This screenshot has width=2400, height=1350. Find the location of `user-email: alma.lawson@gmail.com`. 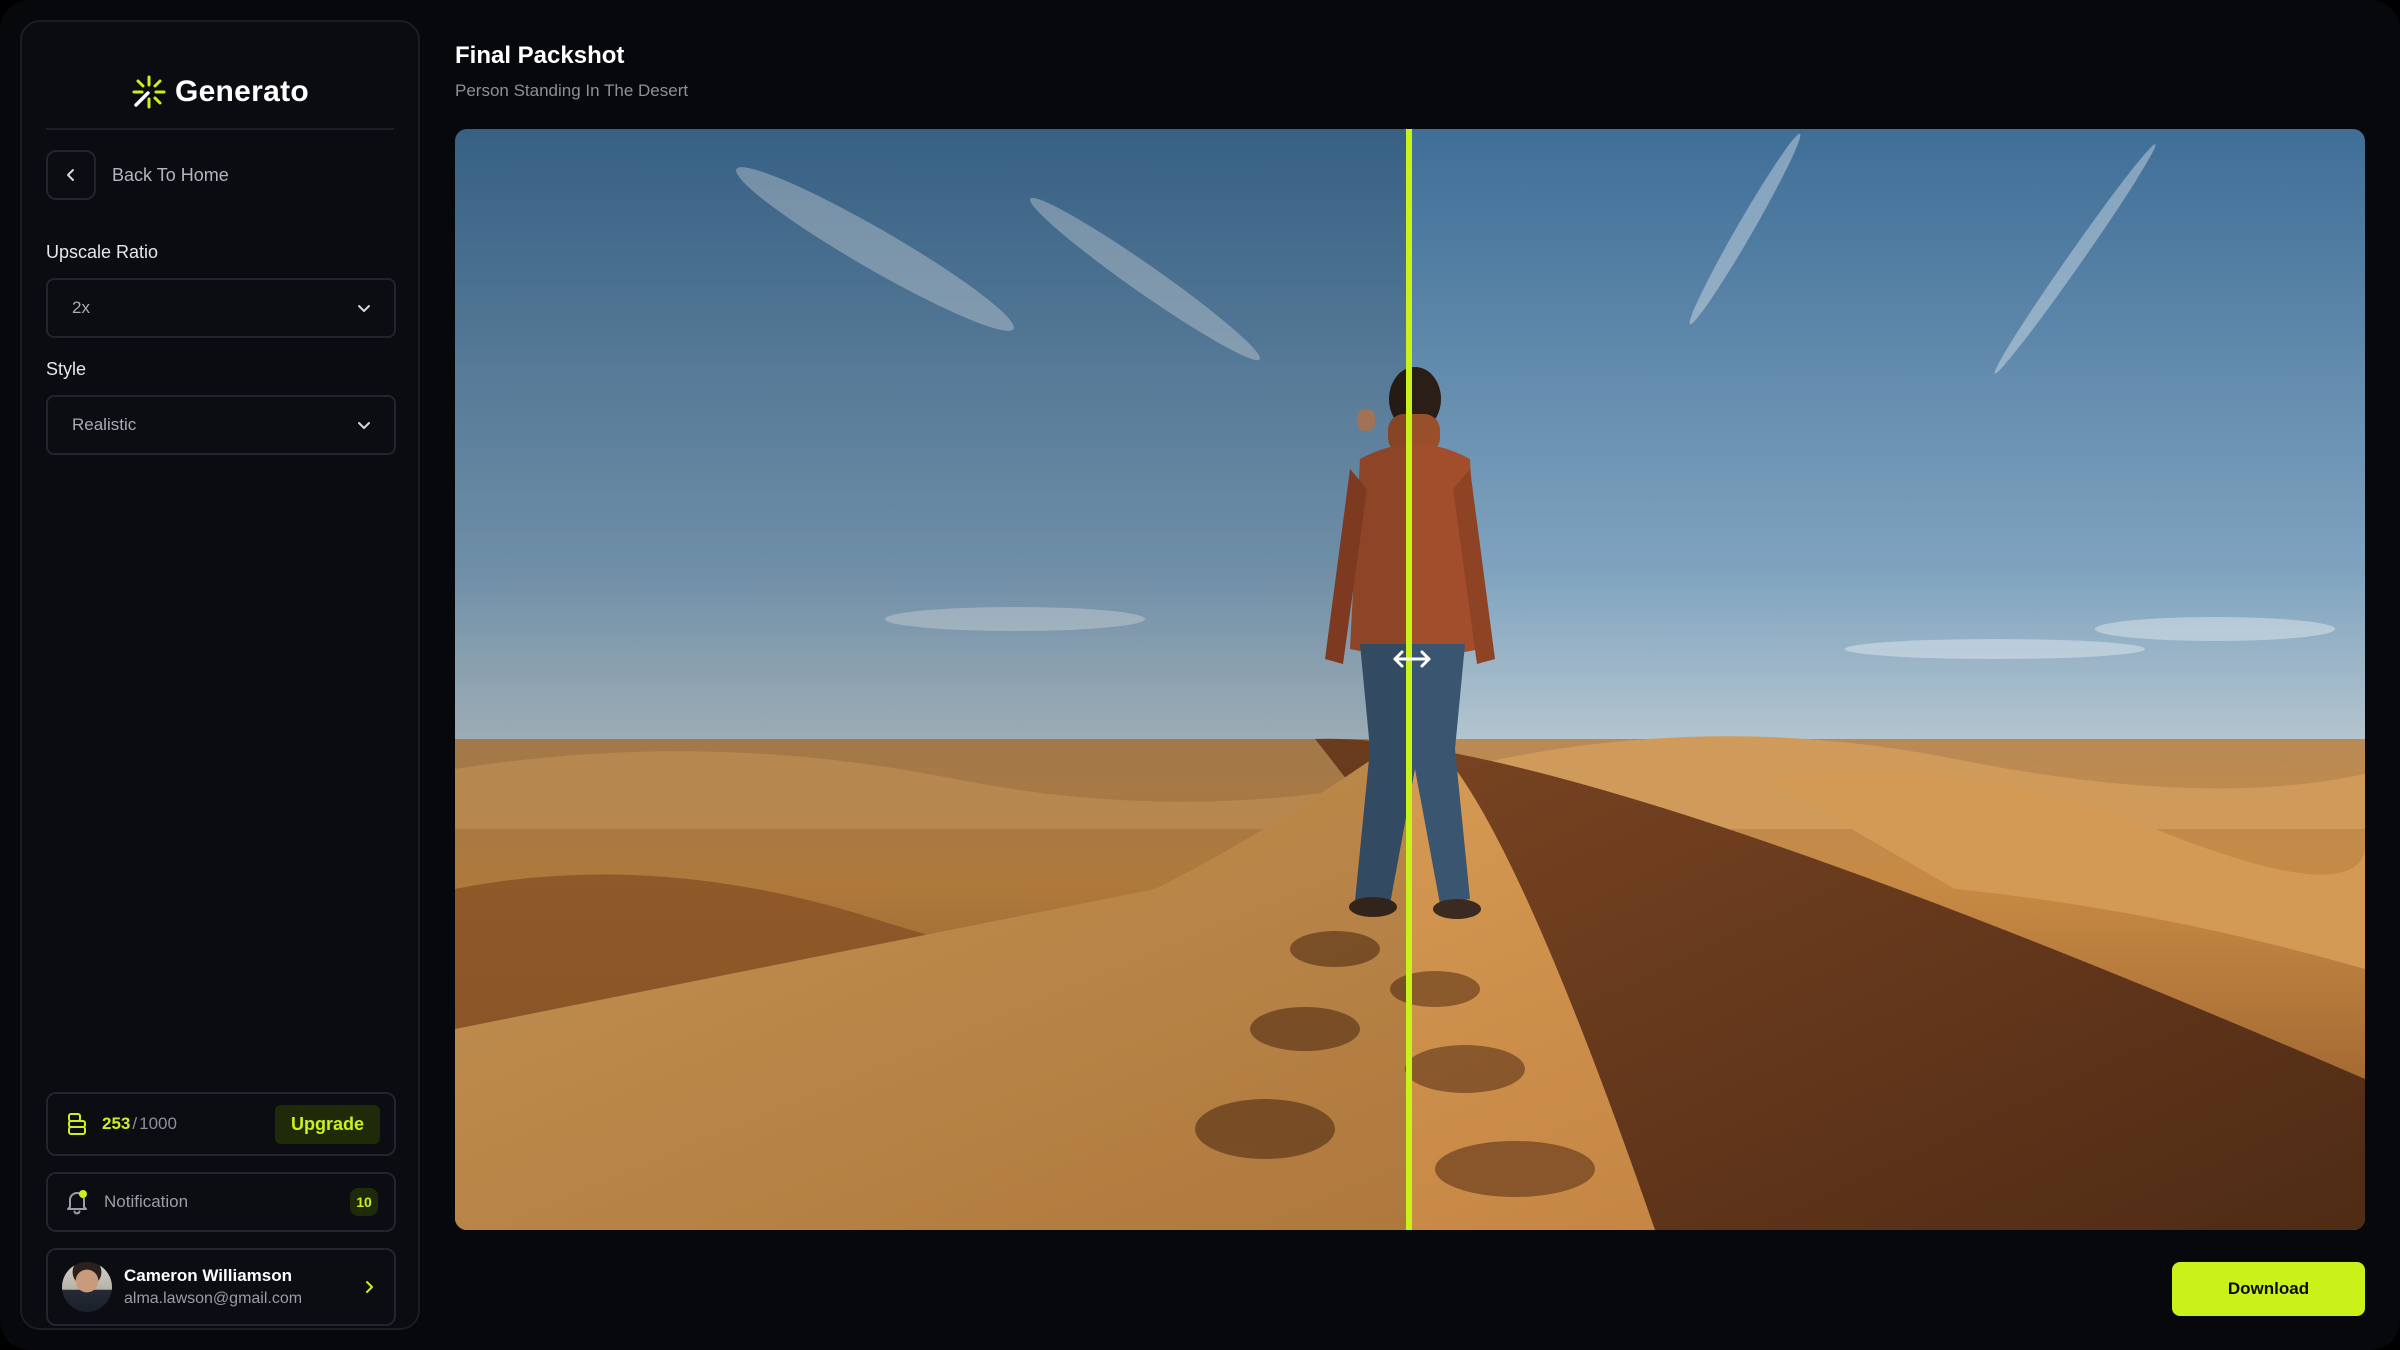

user-email: alma.lawson@gmail.com is located at coordinates (213, 1298).